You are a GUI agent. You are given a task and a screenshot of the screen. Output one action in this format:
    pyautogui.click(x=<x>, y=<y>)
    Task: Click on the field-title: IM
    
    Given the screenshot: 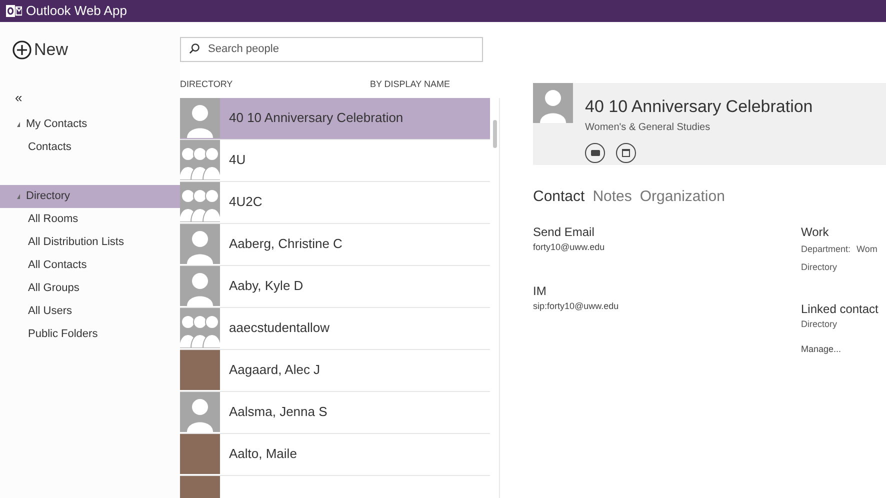 What is the action you would take?
    pyautogui.click(x=540, y=291)
    